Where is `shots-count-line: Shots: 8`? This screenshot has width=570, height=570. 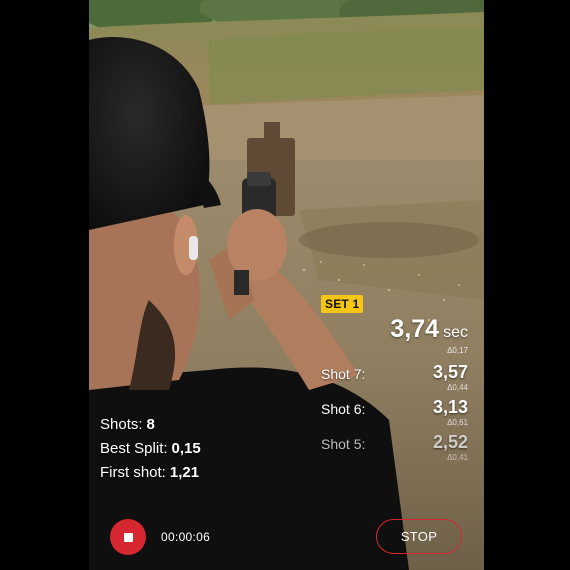 shots-count-line: Shots: 8 is located at coordinates (150, 425).